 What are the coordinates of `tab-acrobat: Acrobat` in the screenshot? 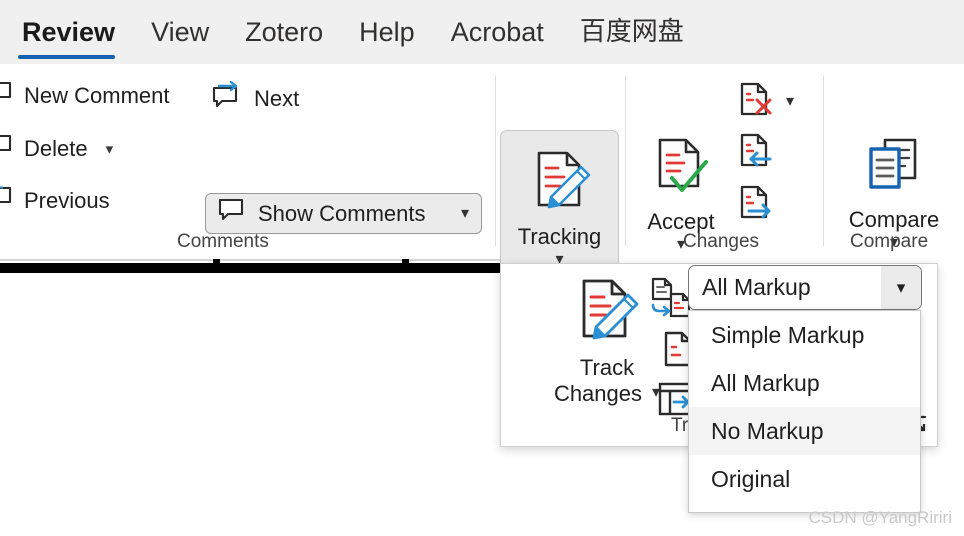 It's located at (497, 31).